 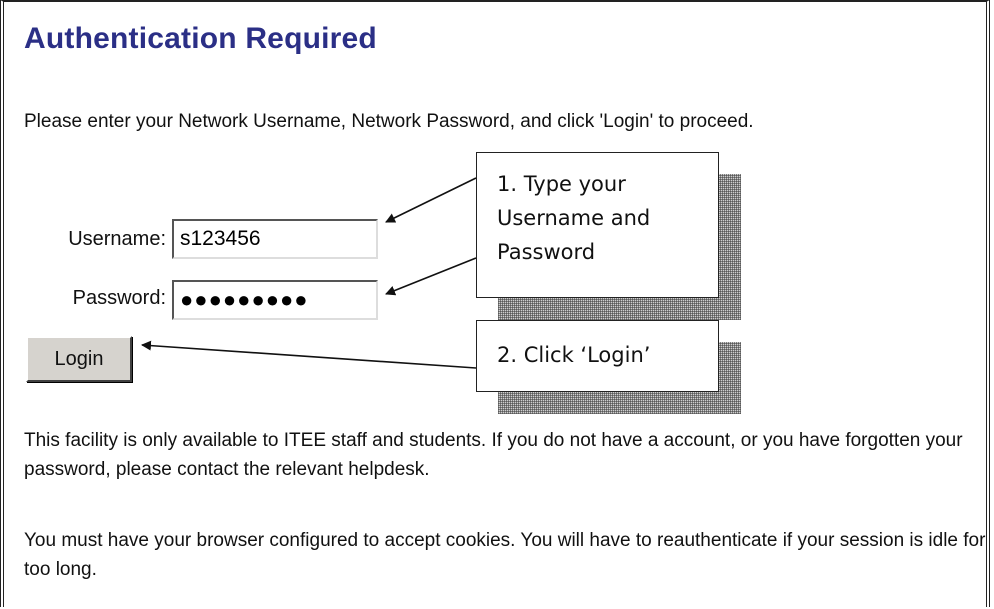 I want to click on page-title: Authentication Required, so click(x=200, y=38).